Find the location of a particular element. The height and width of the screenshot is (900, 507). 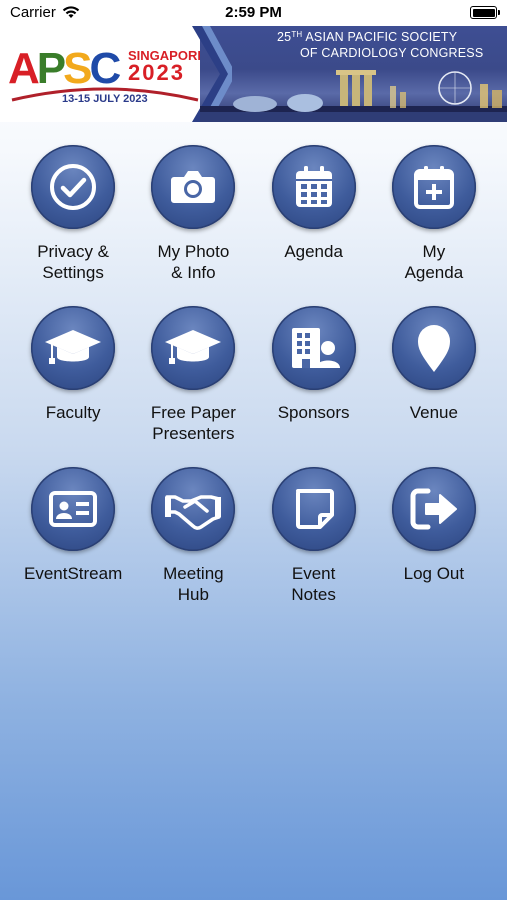

handshake-icon is located at coordinates (193, 509).